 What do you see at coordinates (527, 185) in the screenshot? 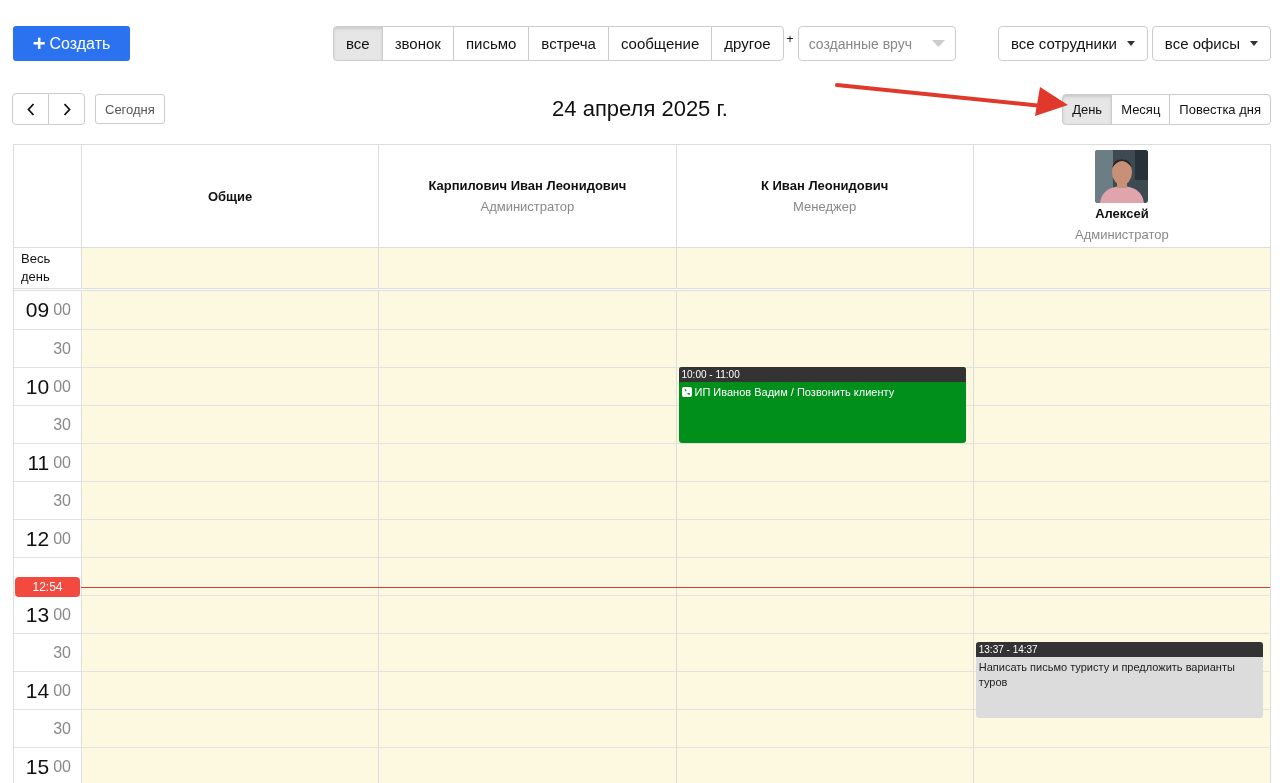
I see `column-name: Карпилович Иван Леонидович` at bounding box center [527, 185].